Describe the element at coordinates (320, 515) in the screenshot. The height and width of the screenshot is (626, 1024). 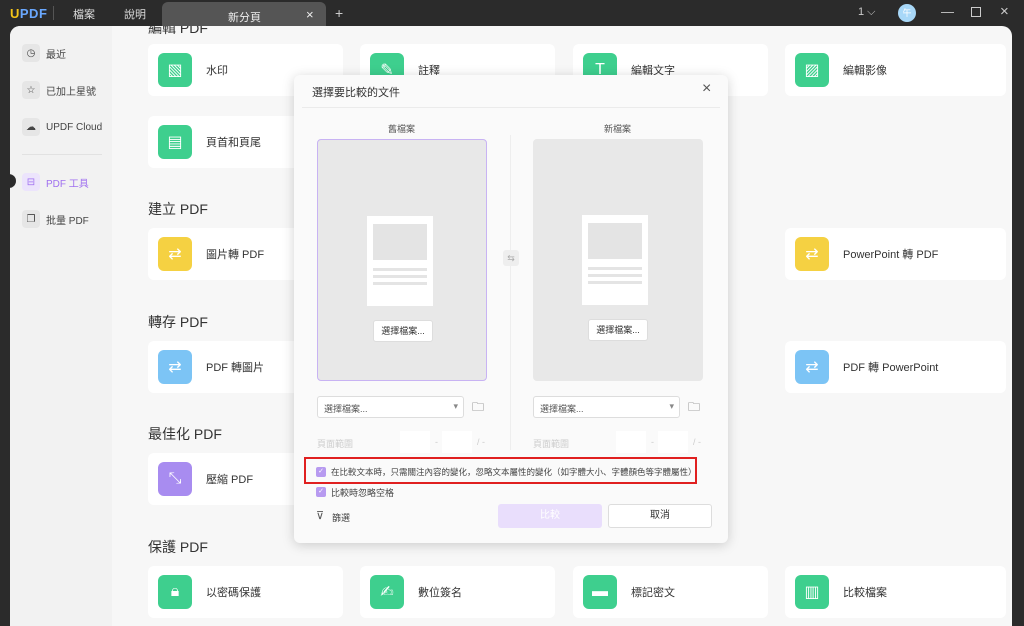
I see `filter-icon: ⊽` at that location.